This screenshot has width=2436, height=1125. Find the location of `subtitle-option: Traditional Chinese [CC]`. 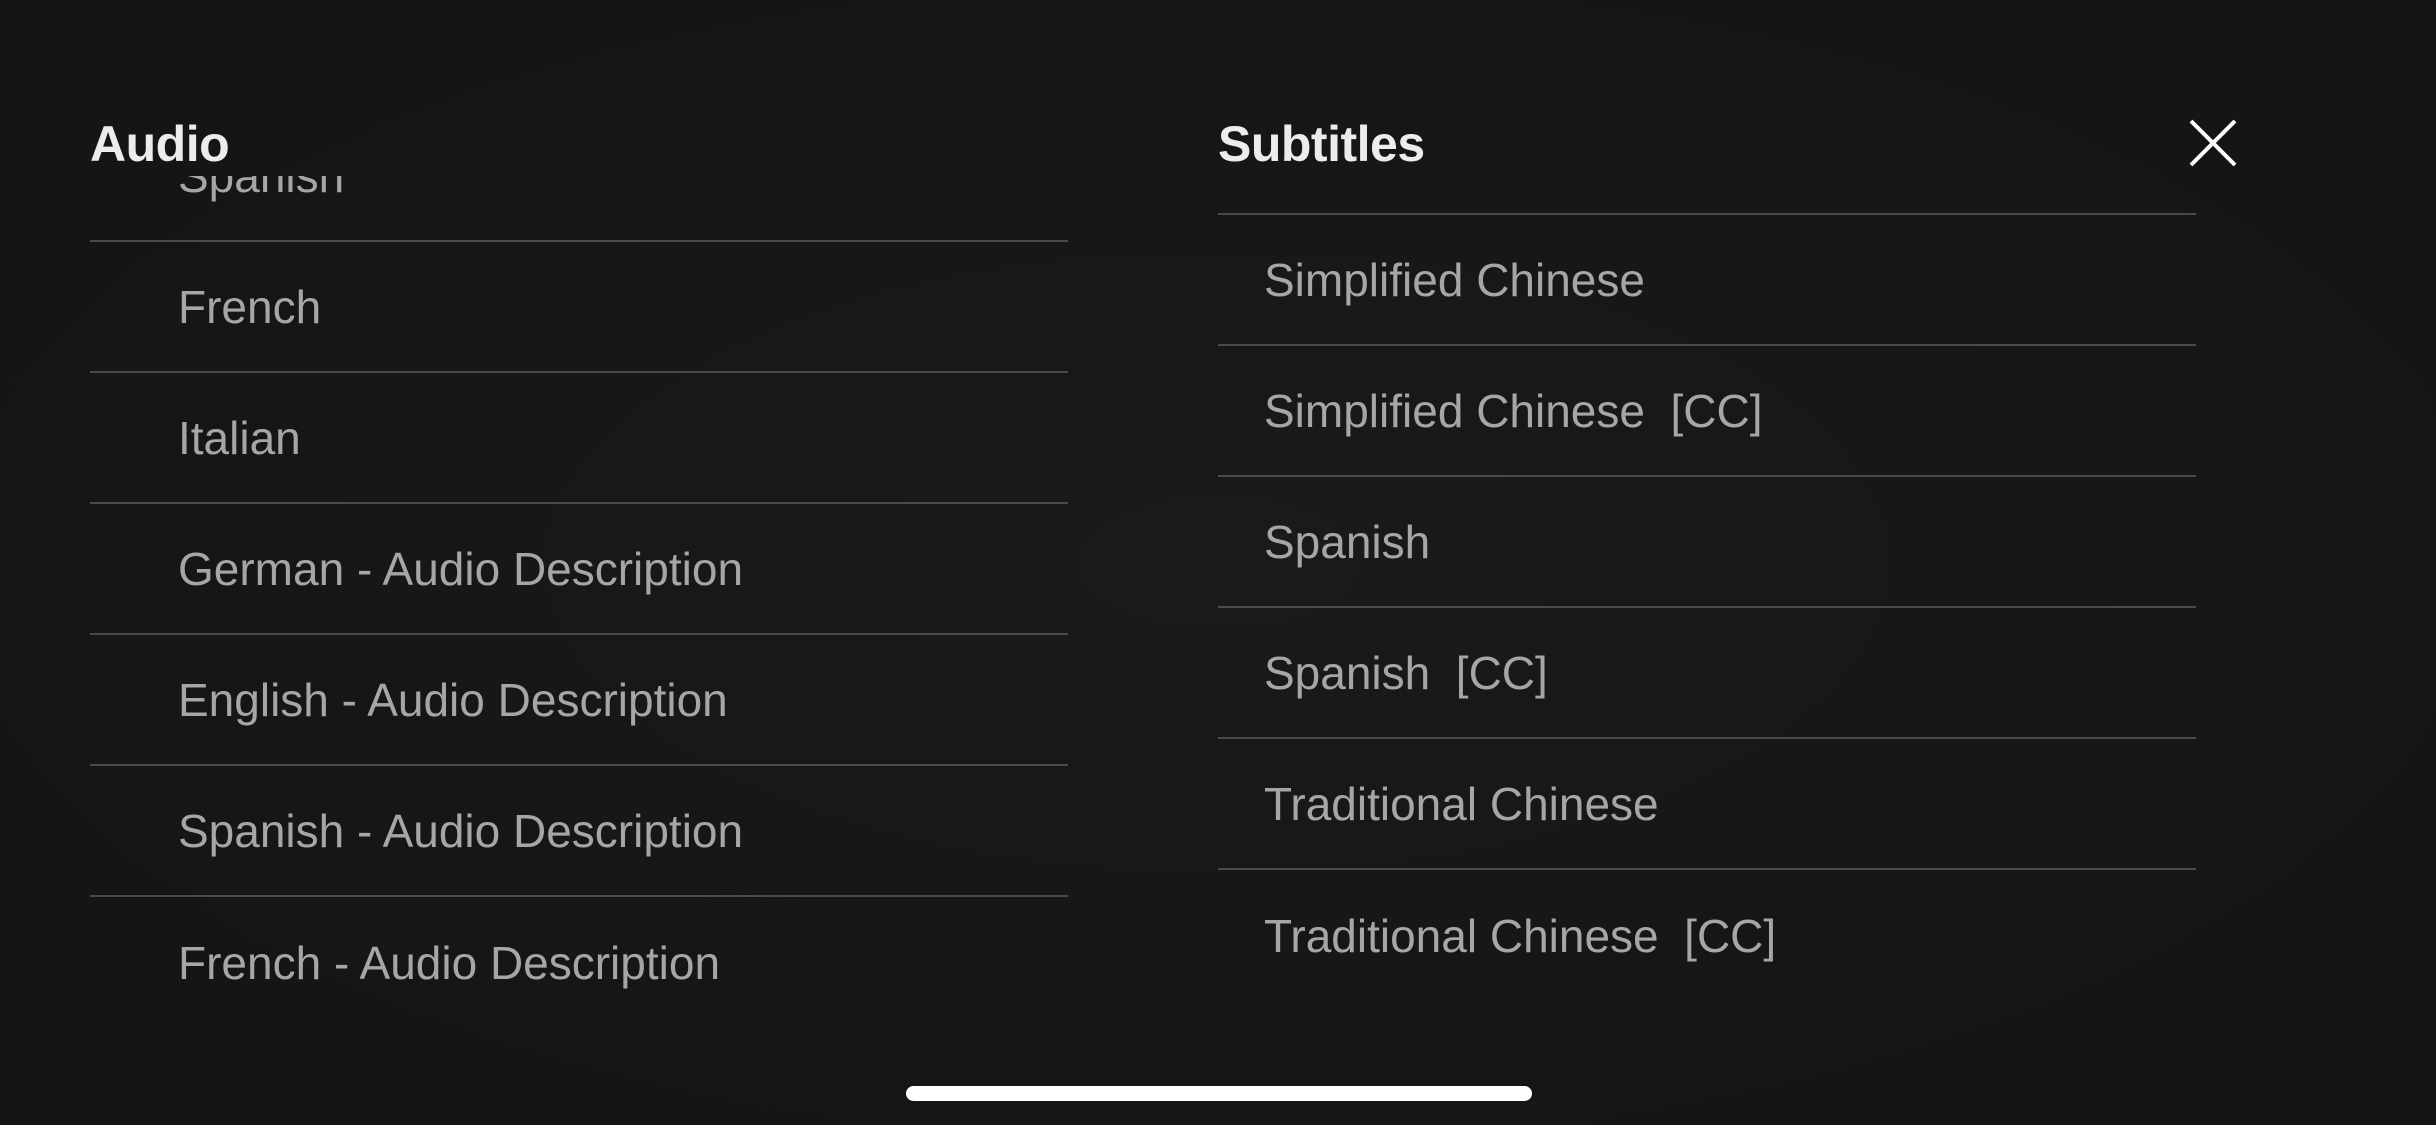

subtitle-option: Traditional Chinese [CC] is located at coordinates (1707, 935).